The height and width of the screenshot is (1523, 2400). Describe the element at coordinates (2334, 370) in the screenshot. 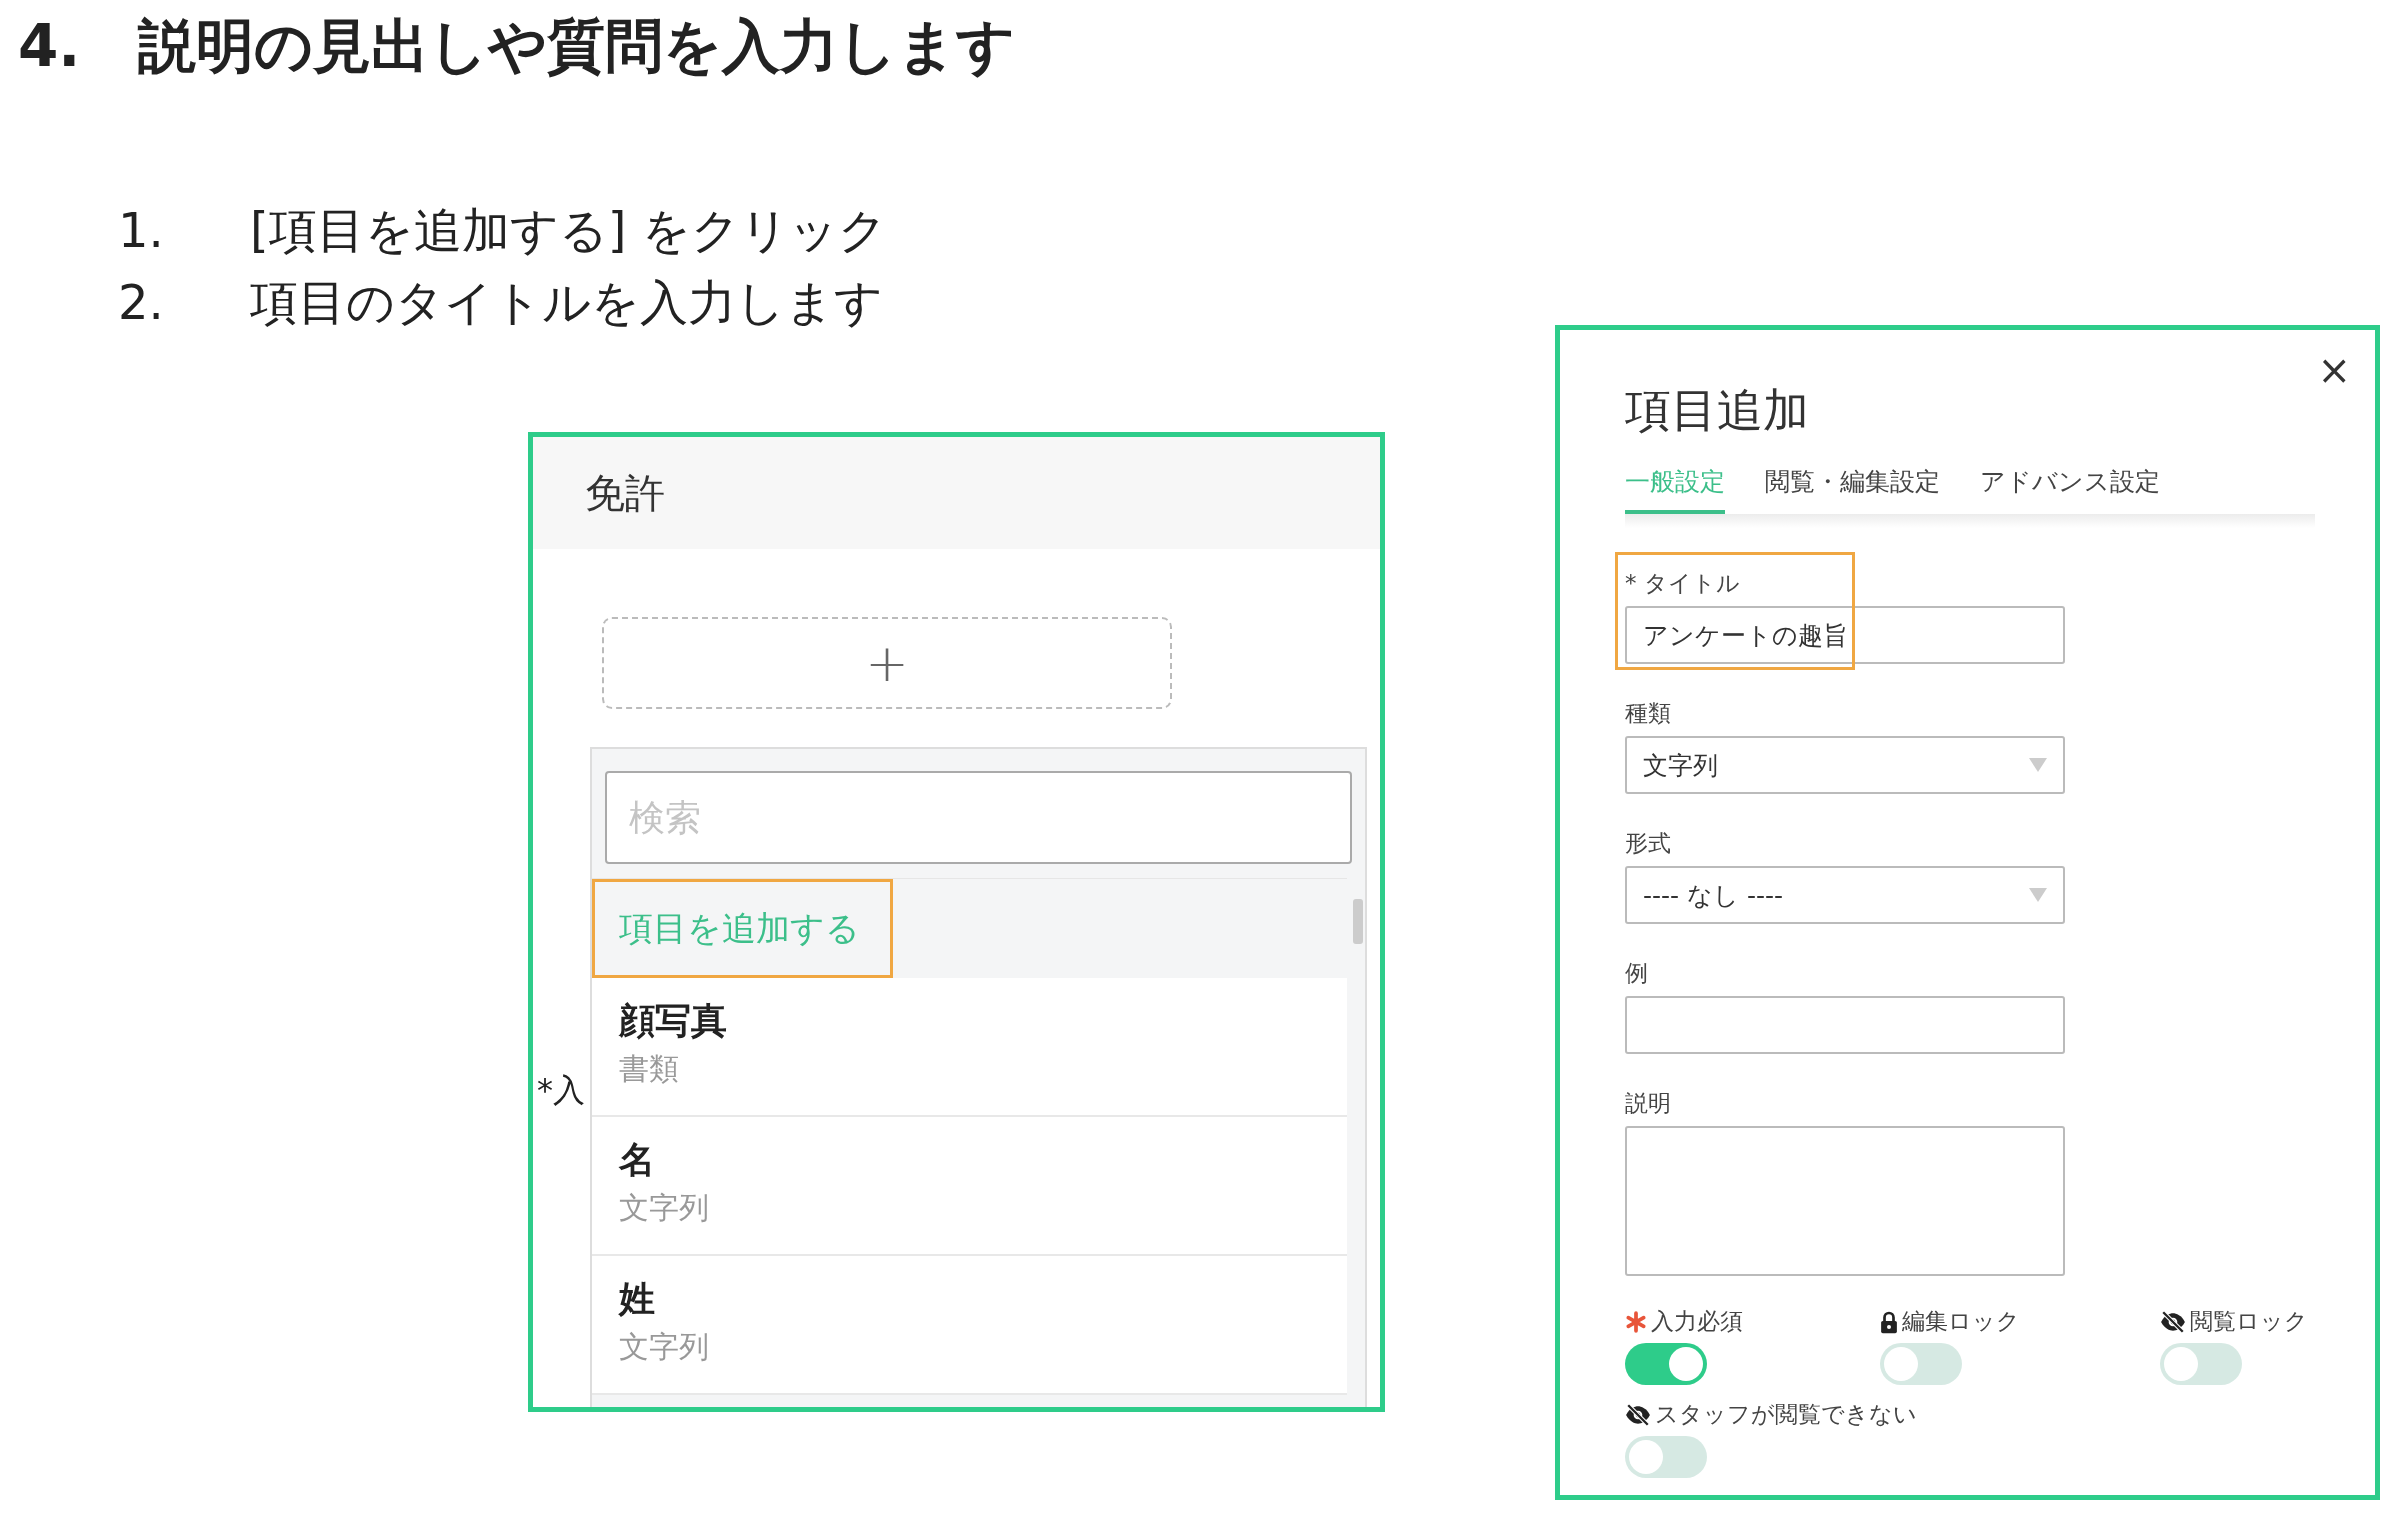

I see `close-button: ×` at that location.